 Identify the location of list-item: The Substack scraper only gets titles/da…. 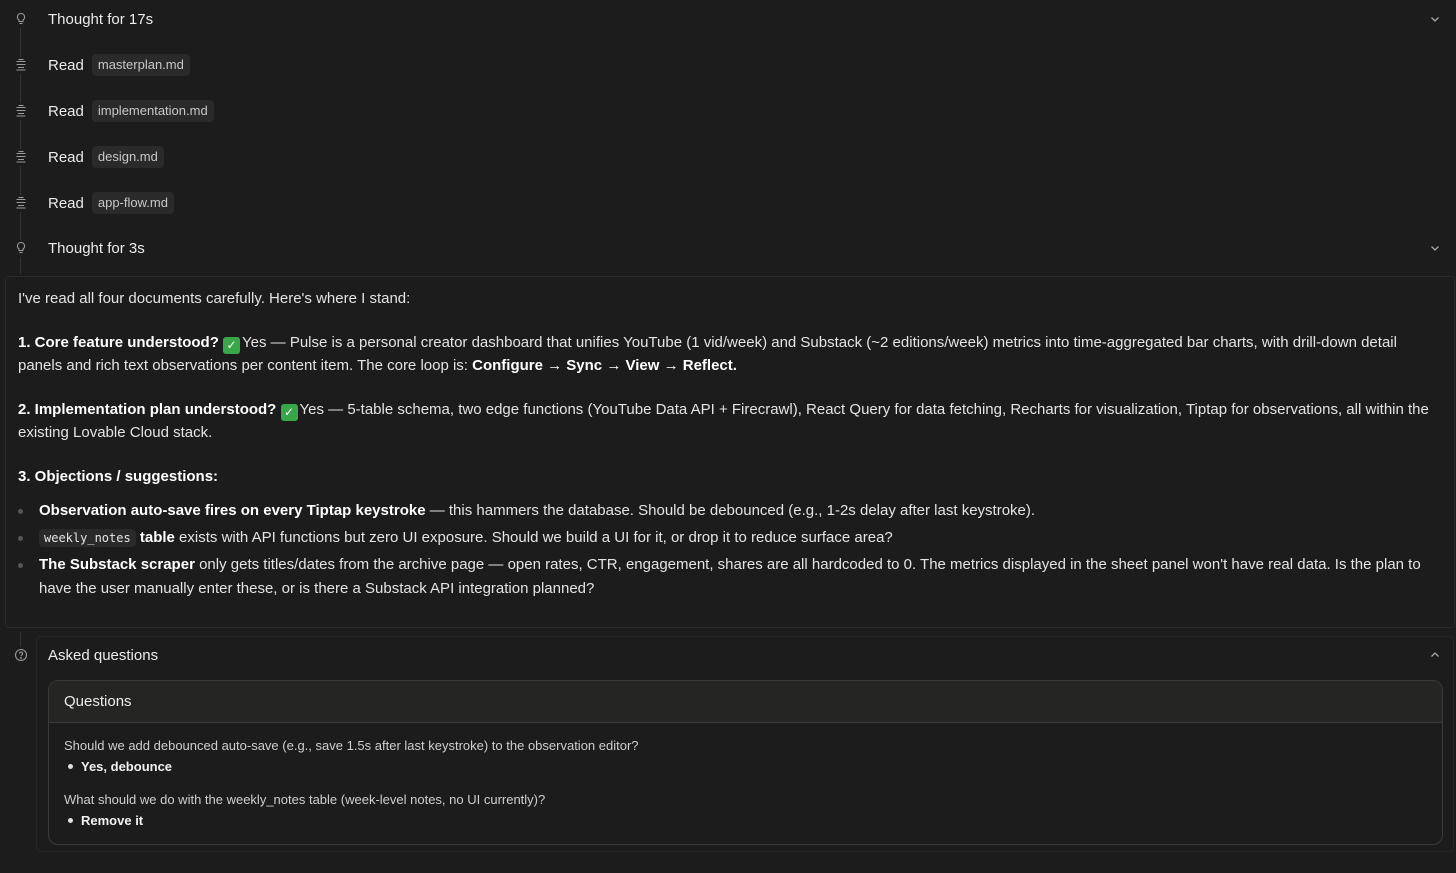
(730, 576).